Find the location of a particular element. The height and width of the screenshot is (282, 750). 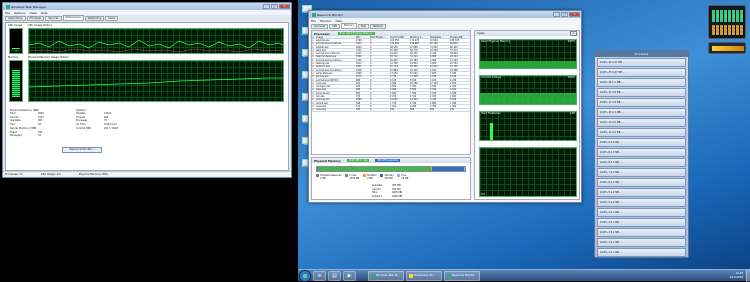

taskbar-resource-monitor: Resource Monitor is located at coordinates (462, 275).